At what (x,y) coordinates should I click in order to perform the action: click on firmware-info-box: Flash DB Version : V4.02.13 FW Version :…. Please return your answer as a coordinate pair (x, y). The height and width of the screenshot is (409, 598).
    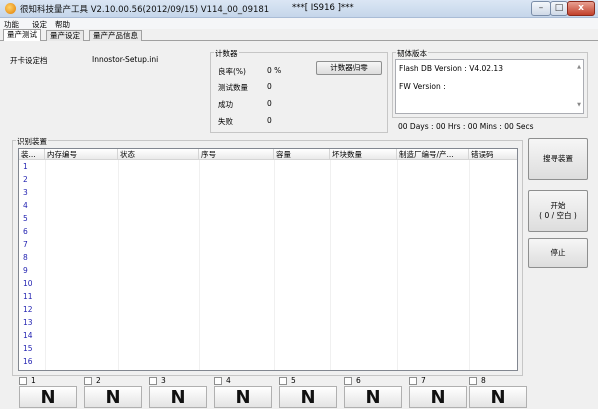
    Looking at the image, I should click on (489, 86).